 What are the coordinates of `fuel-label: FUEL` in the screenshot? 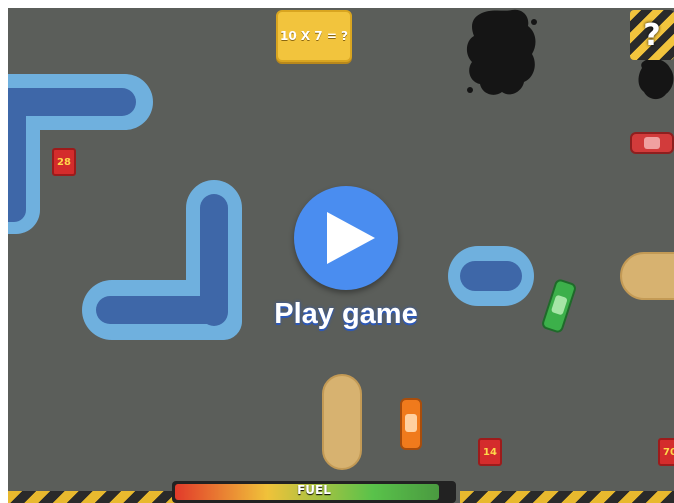 It's located at (314, 490).